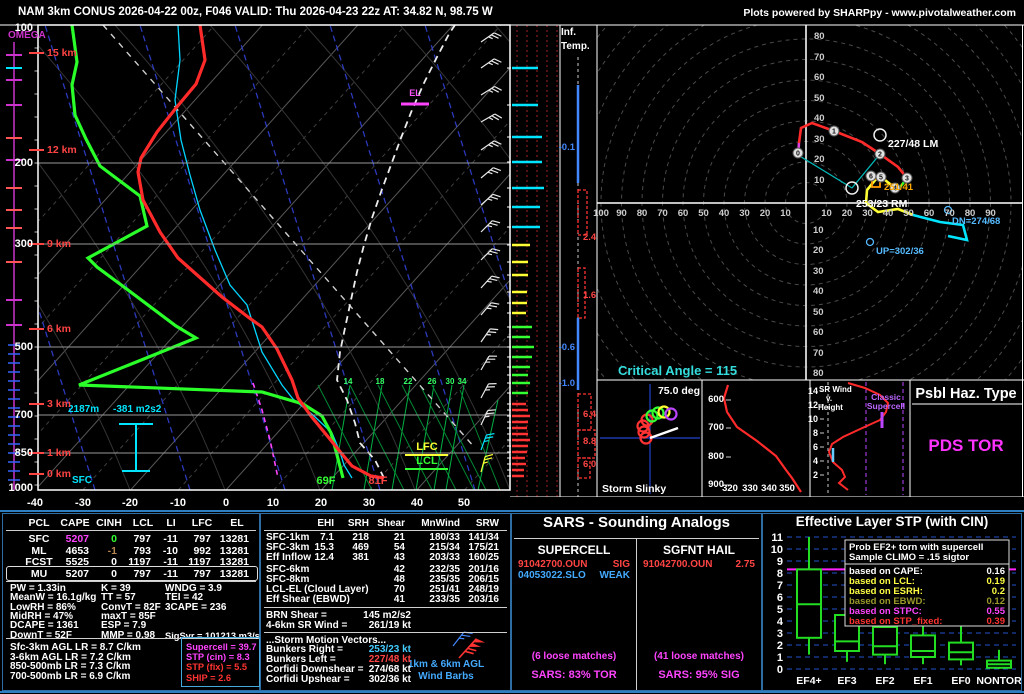 The image size is (1024, 694). Describe the element at coordinates (636, 614) in the screenshot. I see `sars-column-divider` at that location.